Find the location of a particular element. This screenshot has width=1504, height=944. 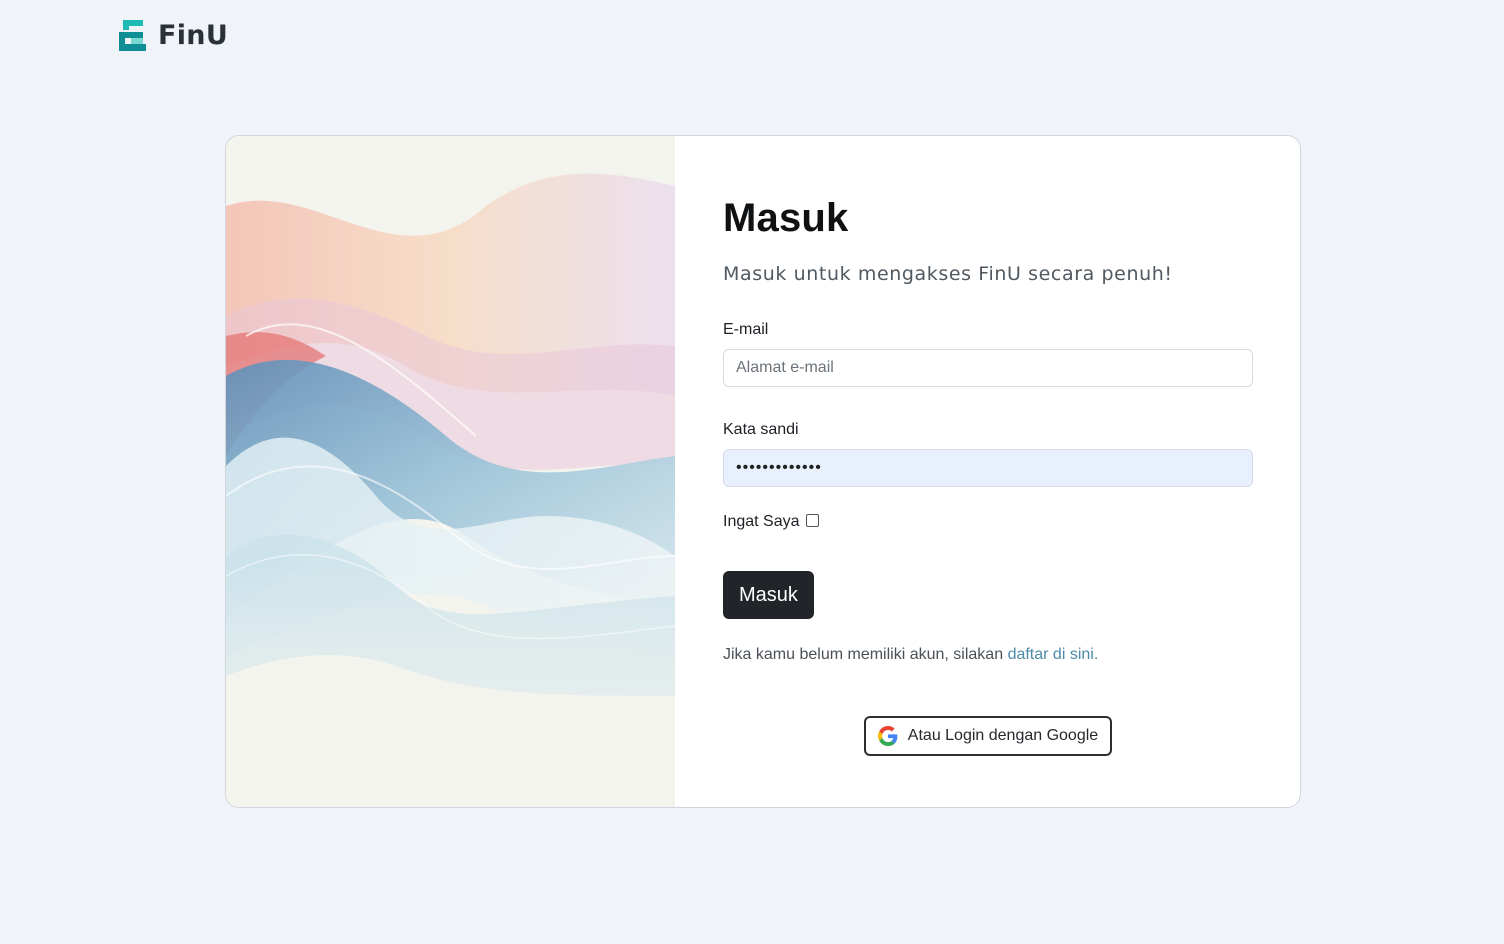

google-login-label: Atau Login dengan Google is located at coordinates (1003, 735).